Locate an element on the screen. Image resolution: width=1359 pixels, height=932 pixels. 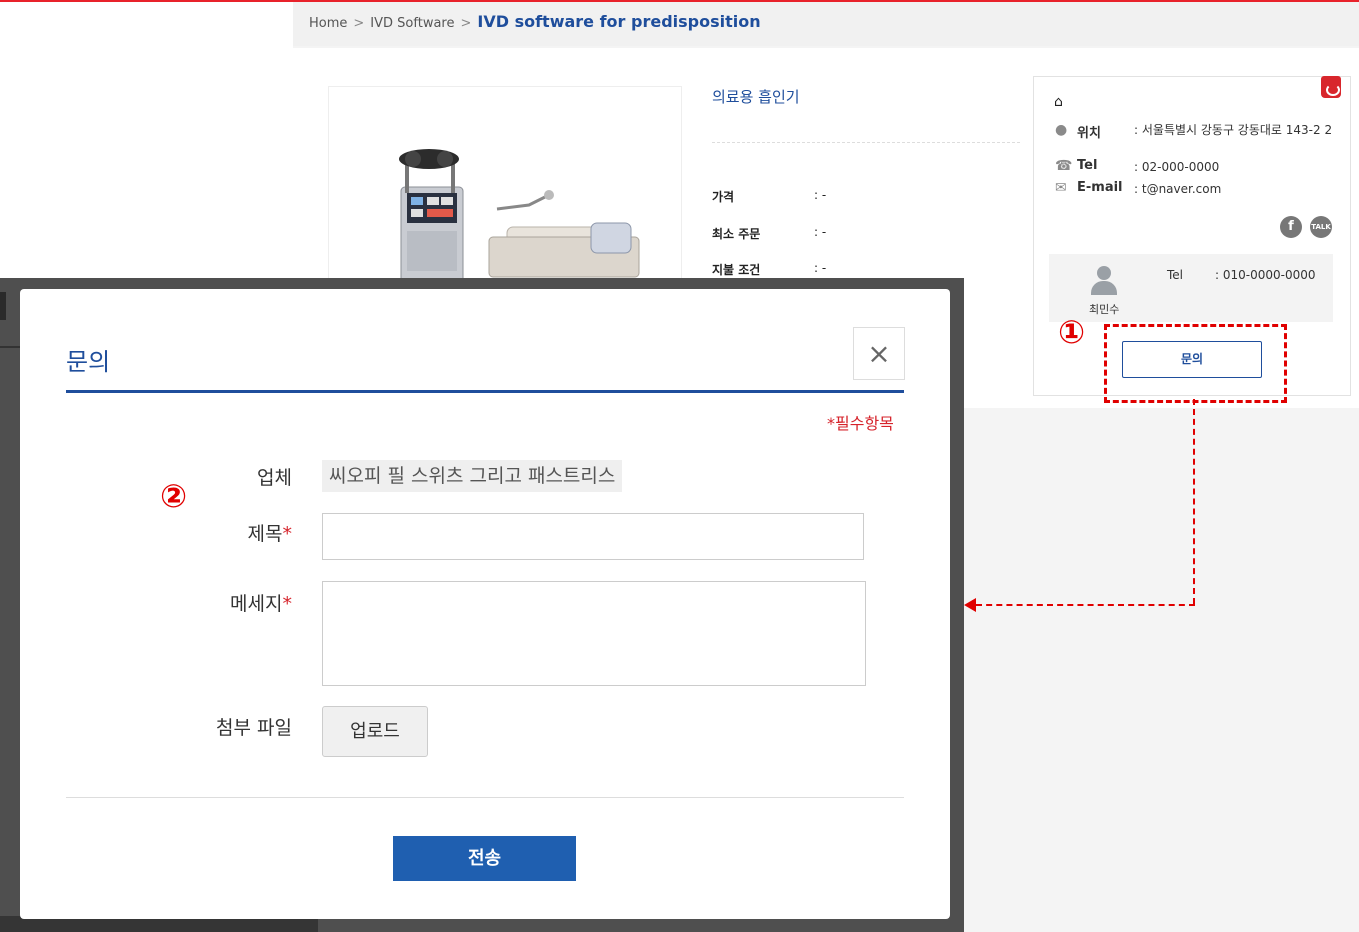
annotation-arrow-horizontal is located at coordinates (1085, 605).